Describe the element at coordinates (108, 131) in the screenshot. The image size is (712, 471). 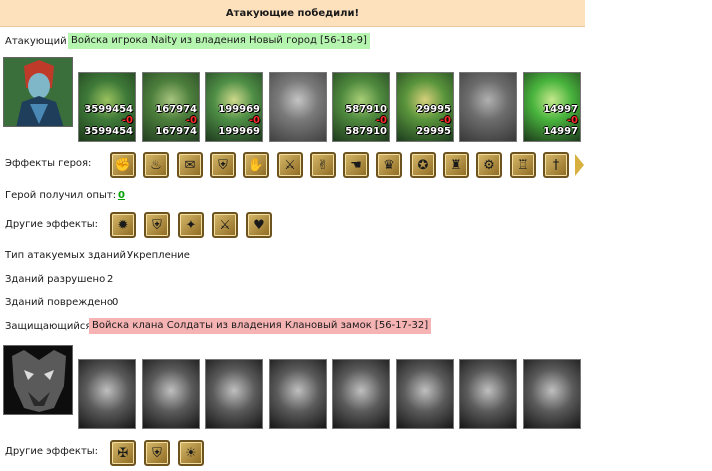
I see `unit-count-c3: 3599454` at that location.